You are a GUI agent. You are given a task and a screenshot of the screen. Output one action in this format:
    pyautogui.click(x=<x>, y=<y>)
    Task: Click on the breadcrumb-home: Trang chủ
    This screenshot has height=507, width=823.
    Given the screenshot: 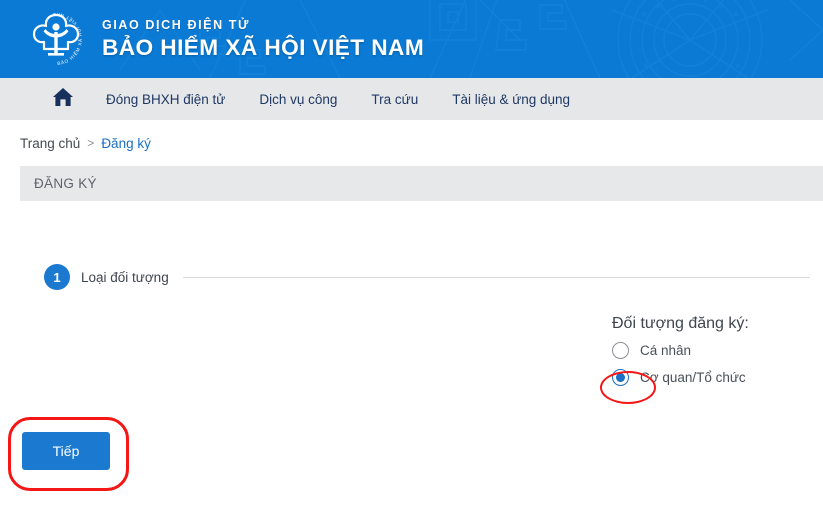 What is the action you would take?
    pyautogui.click(x=50, y=143)
    